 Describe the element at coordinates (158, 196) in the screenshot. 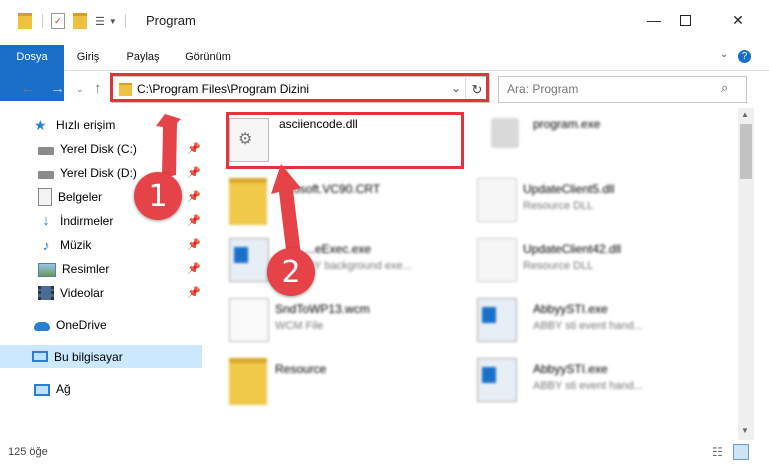

I see `step-badge-1: 1` at that location.